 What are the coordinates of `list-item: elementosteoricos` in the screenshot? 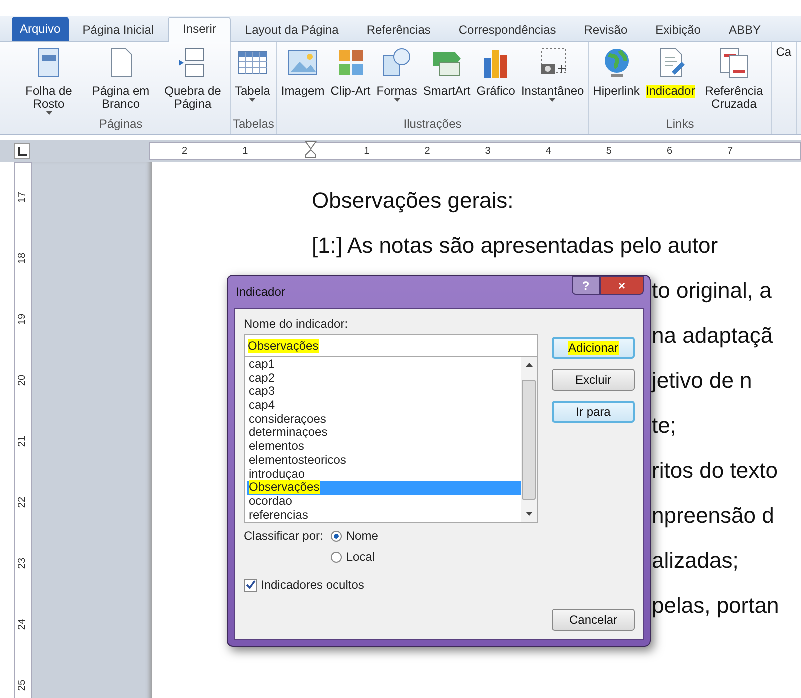 It's located at (384, 461).